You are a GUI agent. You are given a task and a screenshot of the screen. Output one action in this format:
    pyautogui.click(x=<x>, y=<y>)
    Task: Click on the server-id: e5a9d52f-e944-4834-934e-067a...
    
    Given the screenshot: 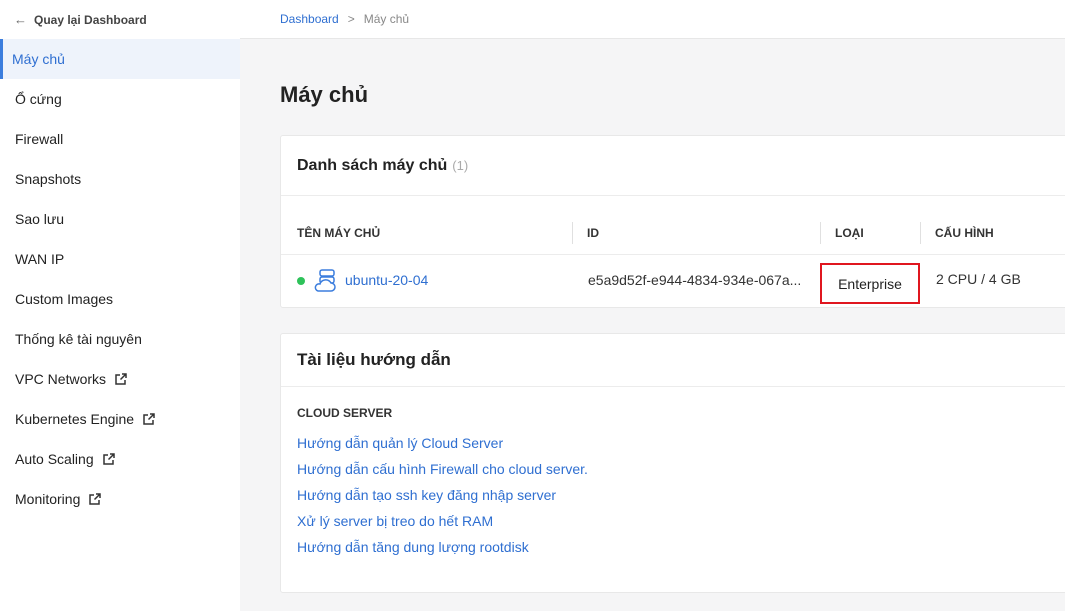 What is the action you would take?
    pyautogui.click(x=695, y=280)
    